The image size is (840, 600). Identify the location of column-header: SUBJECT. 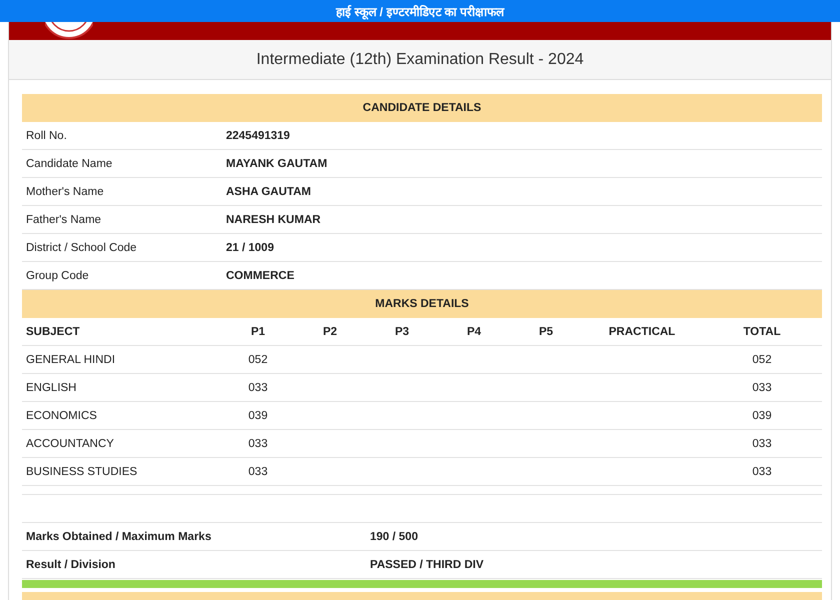
(53, 332).